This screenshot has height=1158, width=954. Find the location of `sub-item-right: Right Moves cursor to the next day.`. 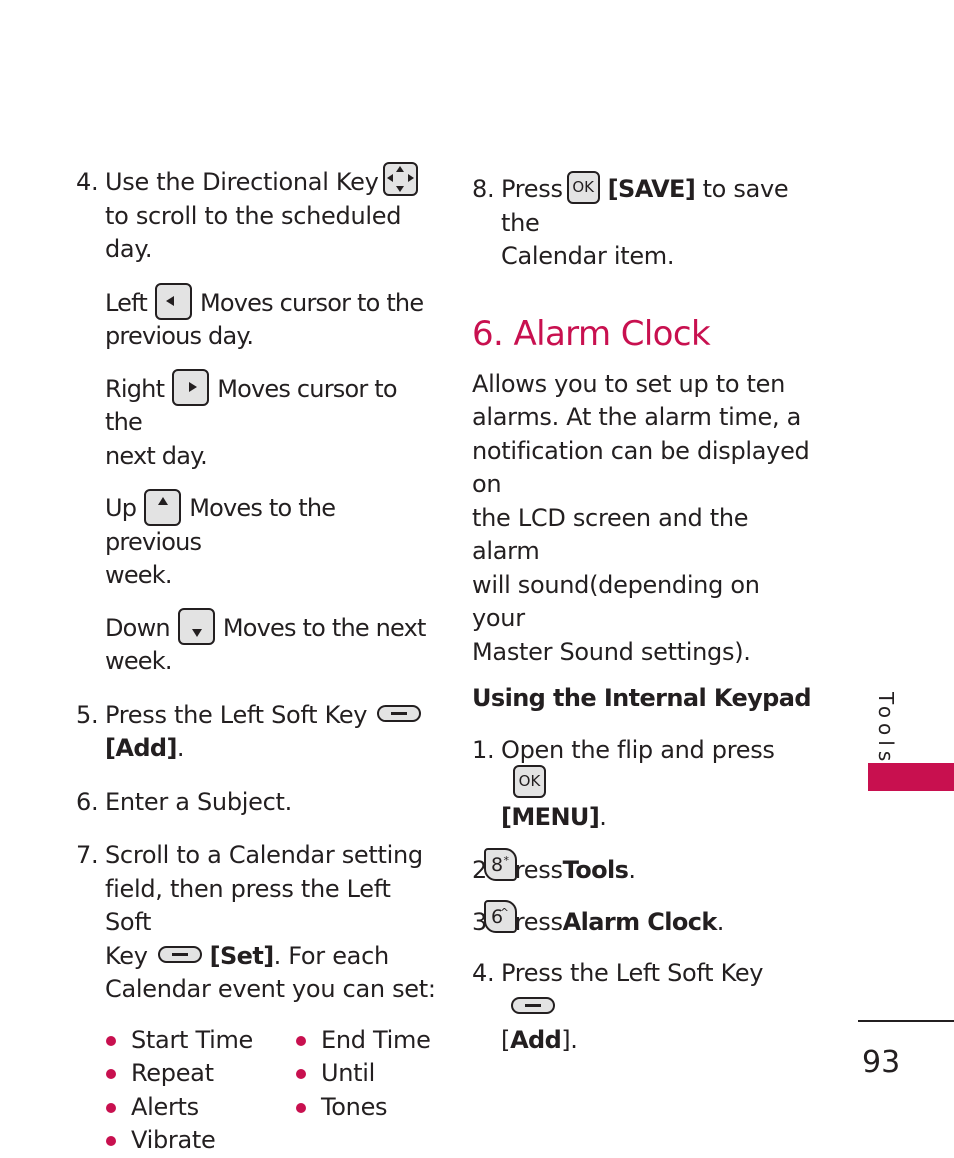

sub-item-right: Right Moves cursor to the next day. is located at coordinates (270, 421).